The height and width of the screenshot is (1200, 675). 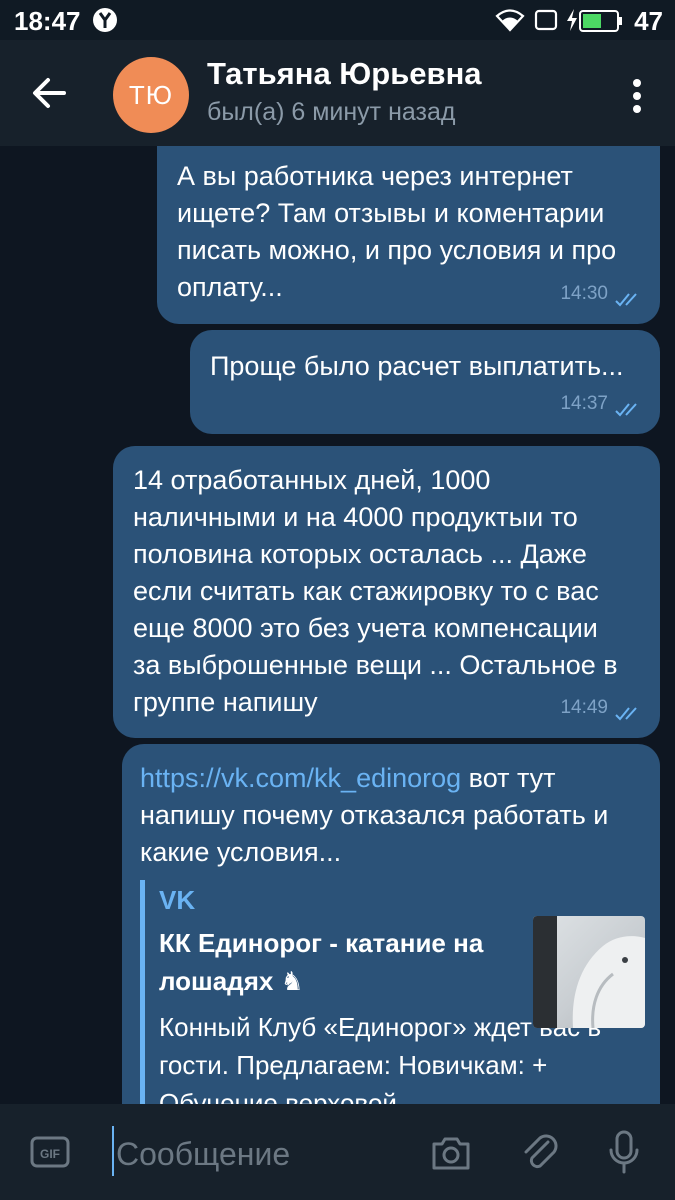 What do you see at coordinates (584, 707) in the screenshot?
I see `message-time: 14:49` at bounding box center [584, 707].